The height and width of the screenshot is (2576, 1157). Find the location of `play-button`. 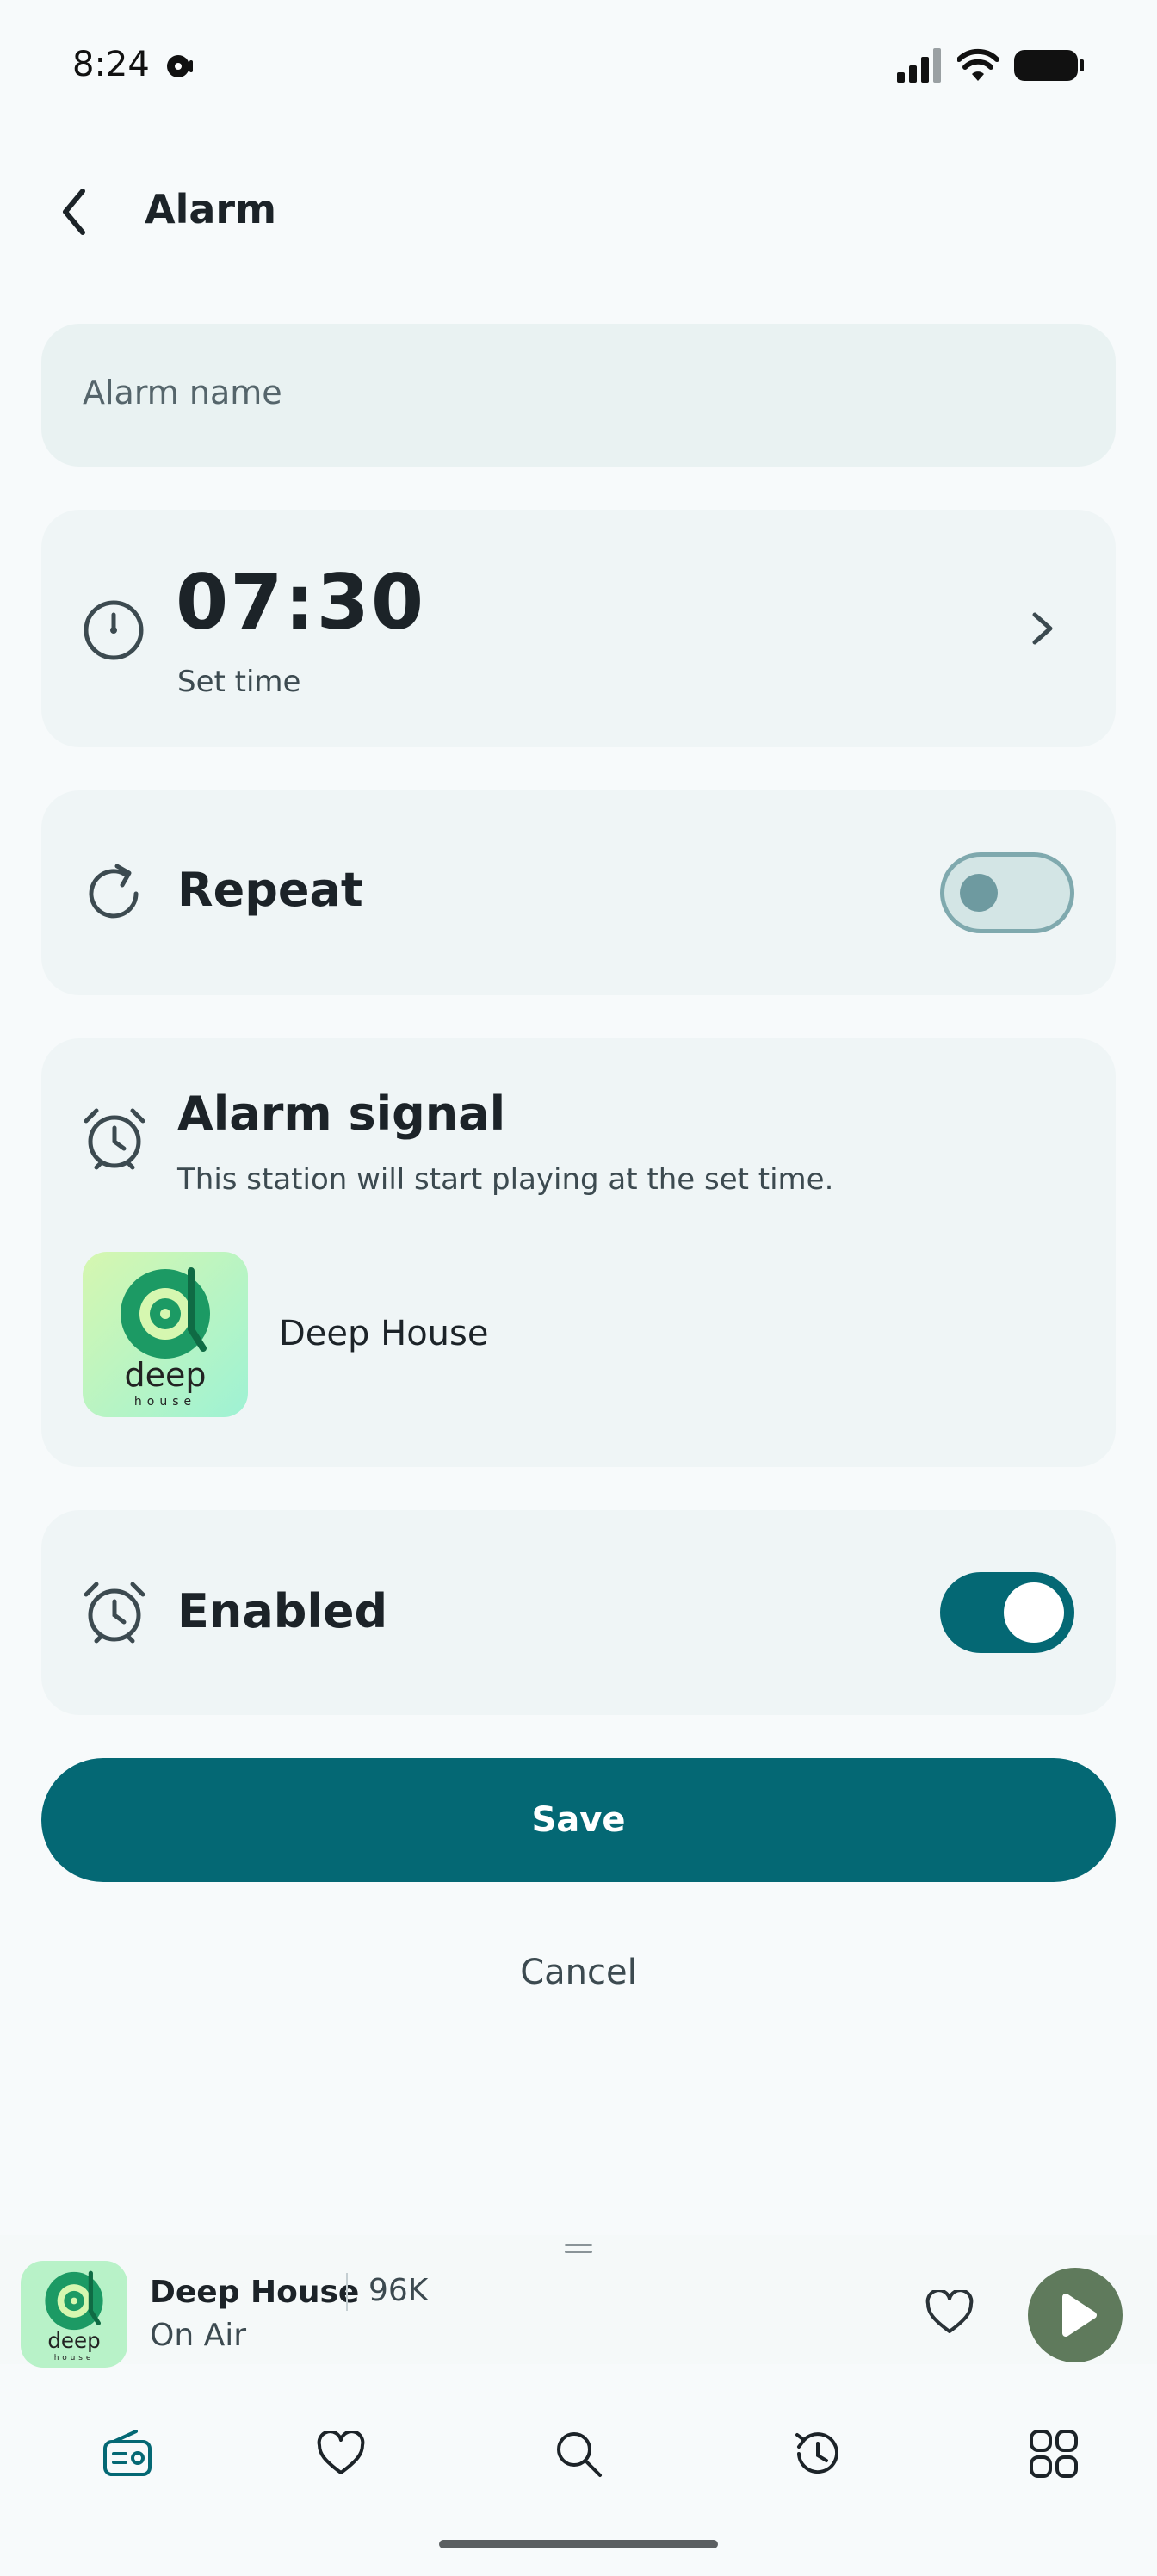

play-button is located at coordinates (1076, 2315).